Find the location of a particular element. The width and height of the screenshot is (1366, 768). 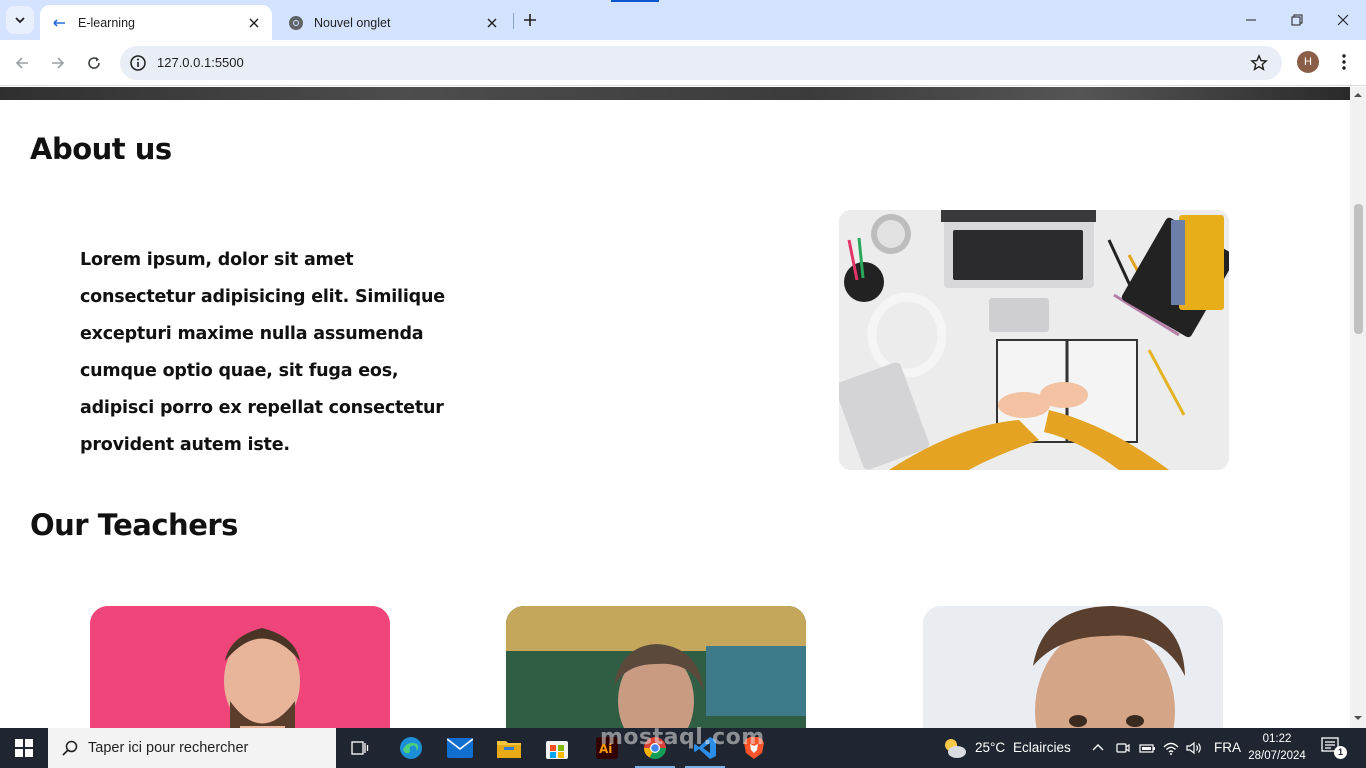

browser-menu-button is located at coordinates (1344, 62).